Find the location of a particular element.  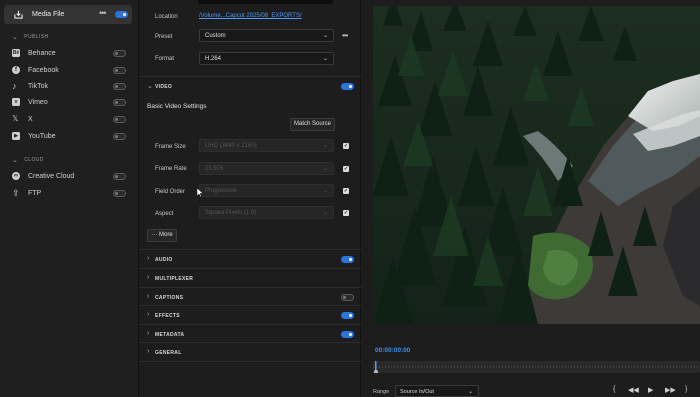

range-label: Range is located at coordinates (381, 392).